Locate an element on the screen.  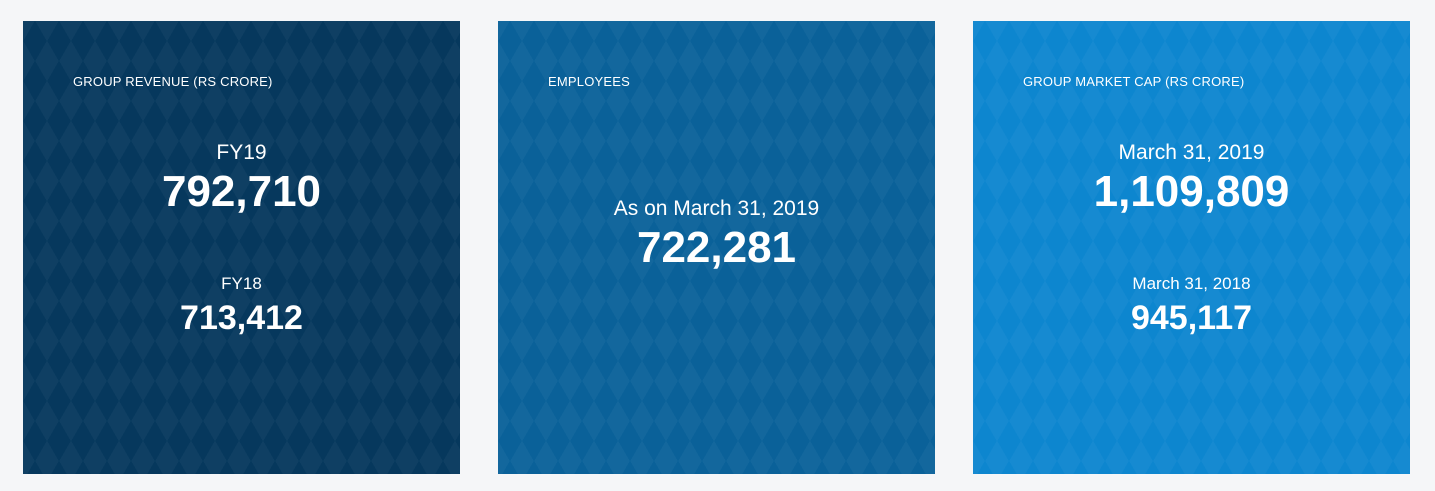
stat-caption: As on March 31, 2019 is located at coordinates (716, 208).